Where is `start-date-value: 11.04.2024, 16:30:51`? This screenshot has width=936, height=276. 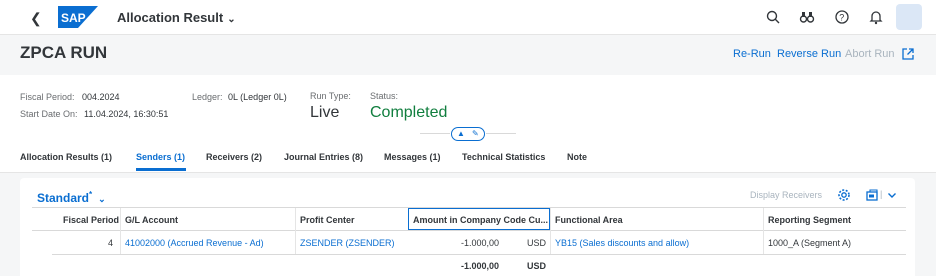 start-date-value: 11.04.2024, 16:30:51 is located at coordinates (126, 114).